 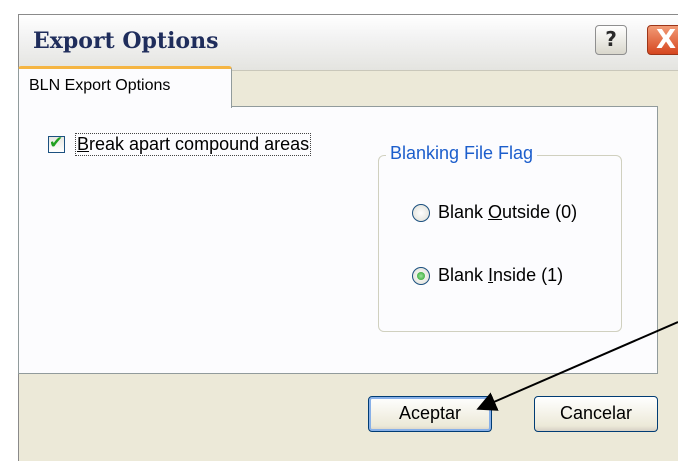 What do you see at coordinates (500, 275) in the screenshot?
I see `blank-inside-label: Blank Inside (1)` at bounding box center [500, 275].